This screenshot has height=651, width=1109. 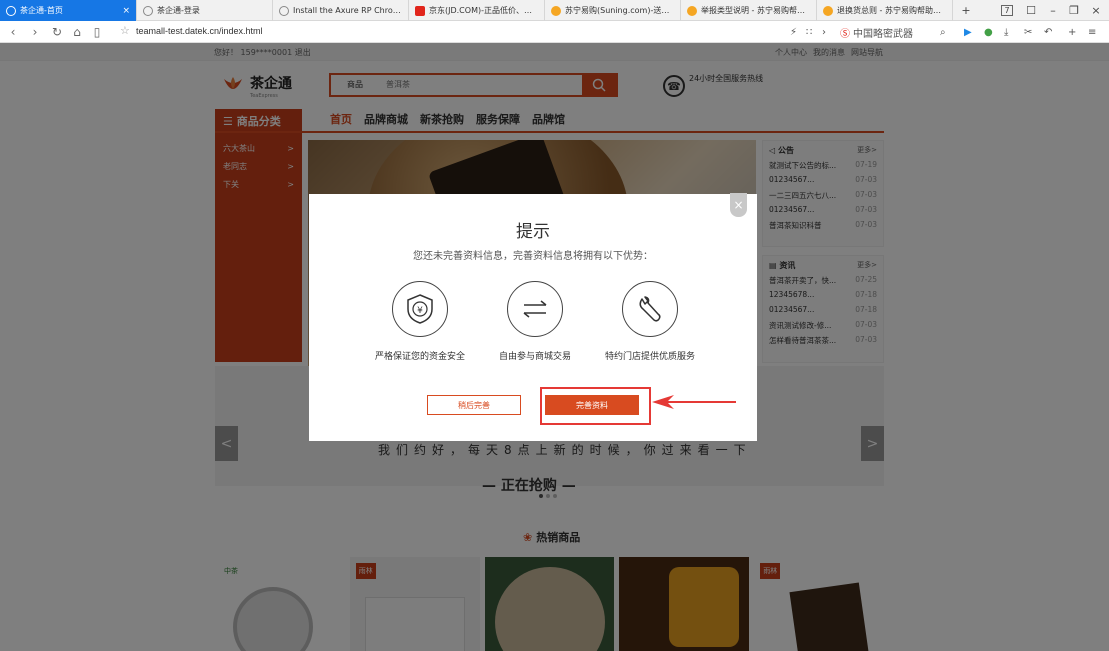 What do you see at coordinates (199, 31) in the screenshot?
I see `url-field: teamall-test.datek.cn/index.html` at bounding box center [199, 31].